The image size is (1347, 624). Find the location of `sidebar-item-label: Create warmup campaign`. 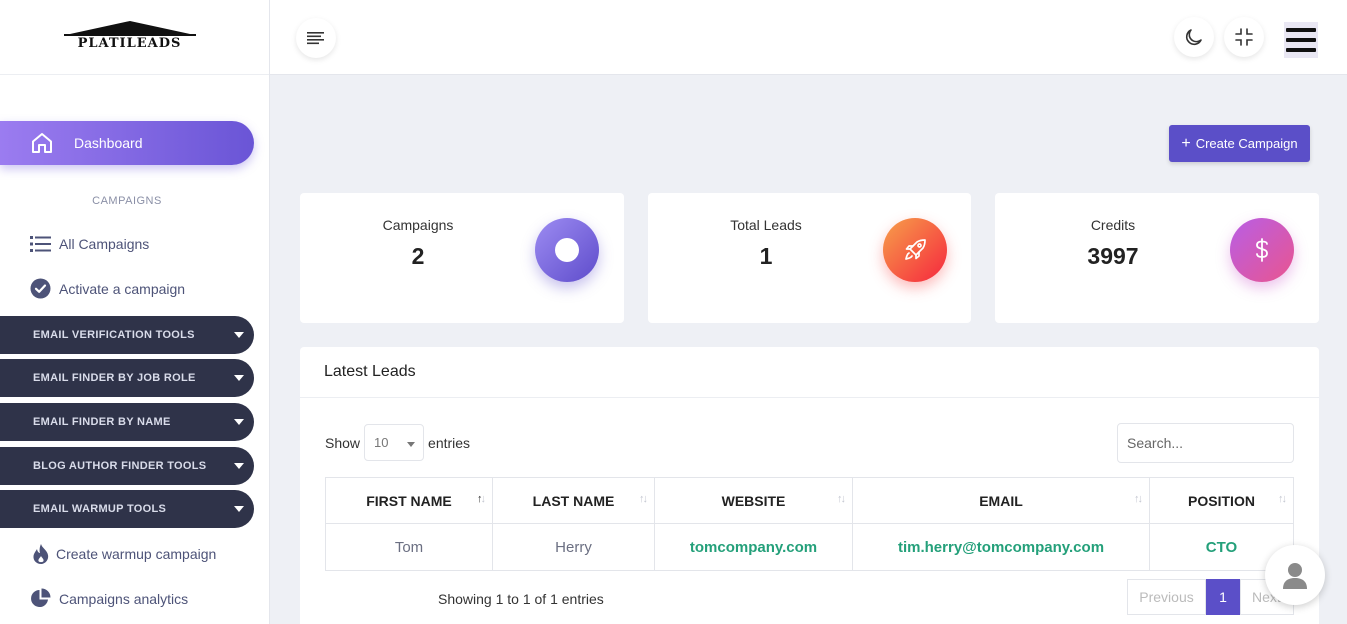

sidebar-item-label: Create warmup campaign is located at coordinates (136, 553).